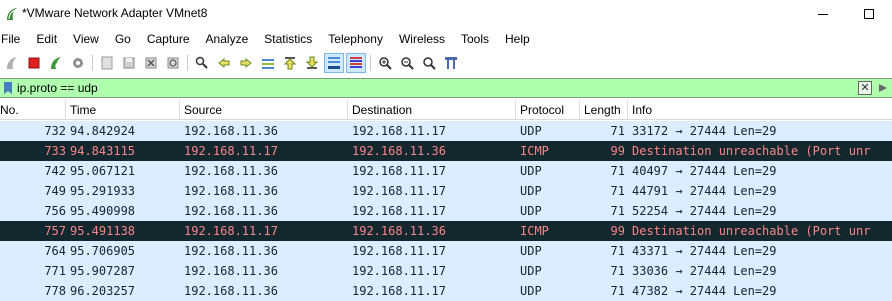  Describe the element at coordinates (751, 231) in the screenshot. I see `packet-info: Destination unreachable (Port unr` at that location.